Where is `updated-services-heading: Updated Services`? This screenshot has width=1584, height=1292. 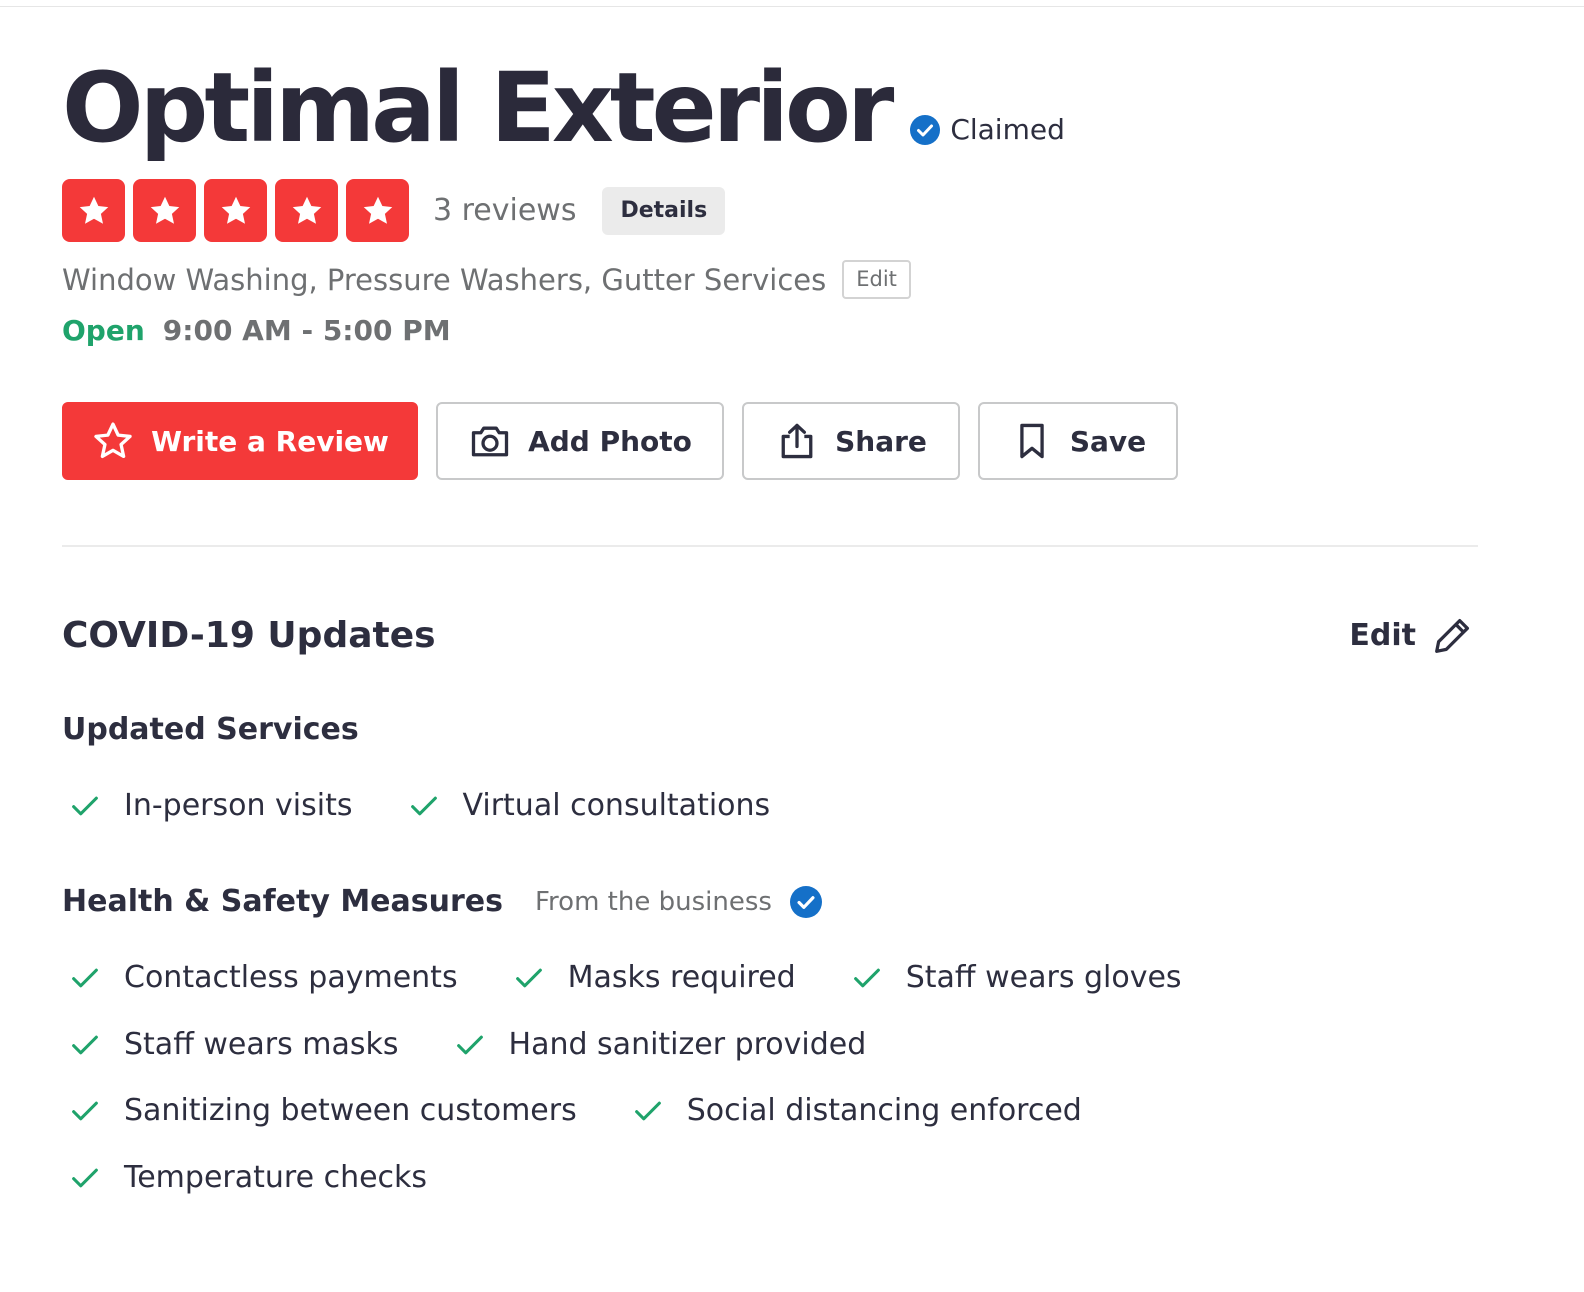
updated-services-heading: Updated Services is located at coordinates (210, 729).